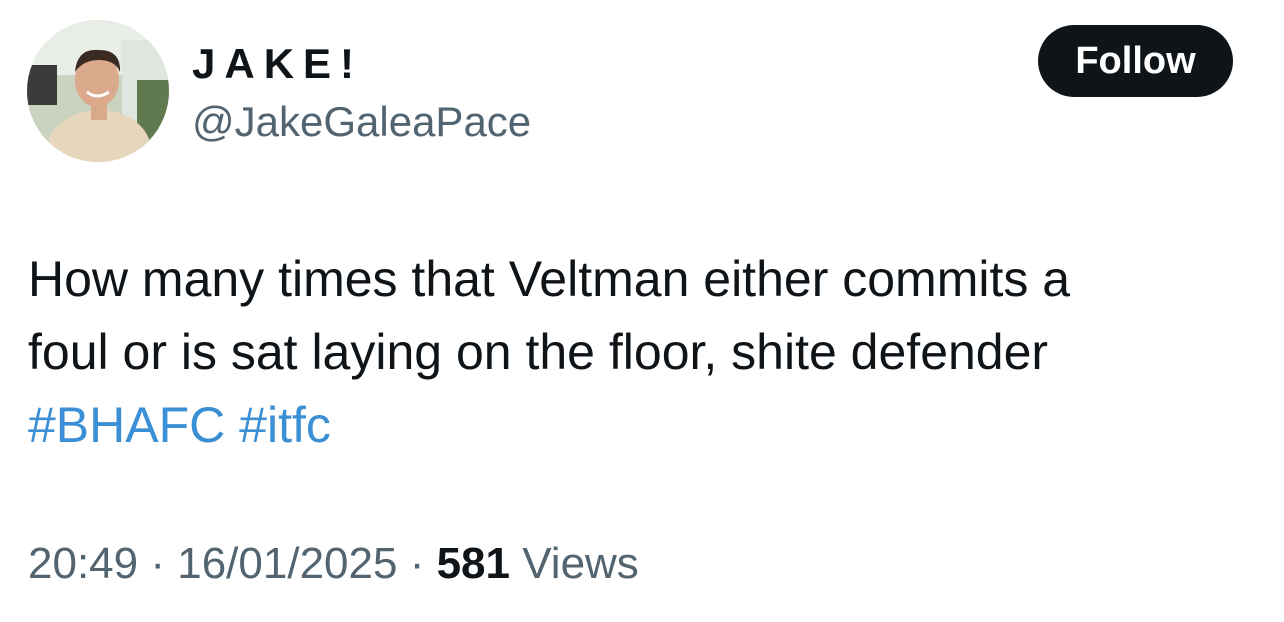  I want to click on follow-button: Follow, so click(1135, 61).